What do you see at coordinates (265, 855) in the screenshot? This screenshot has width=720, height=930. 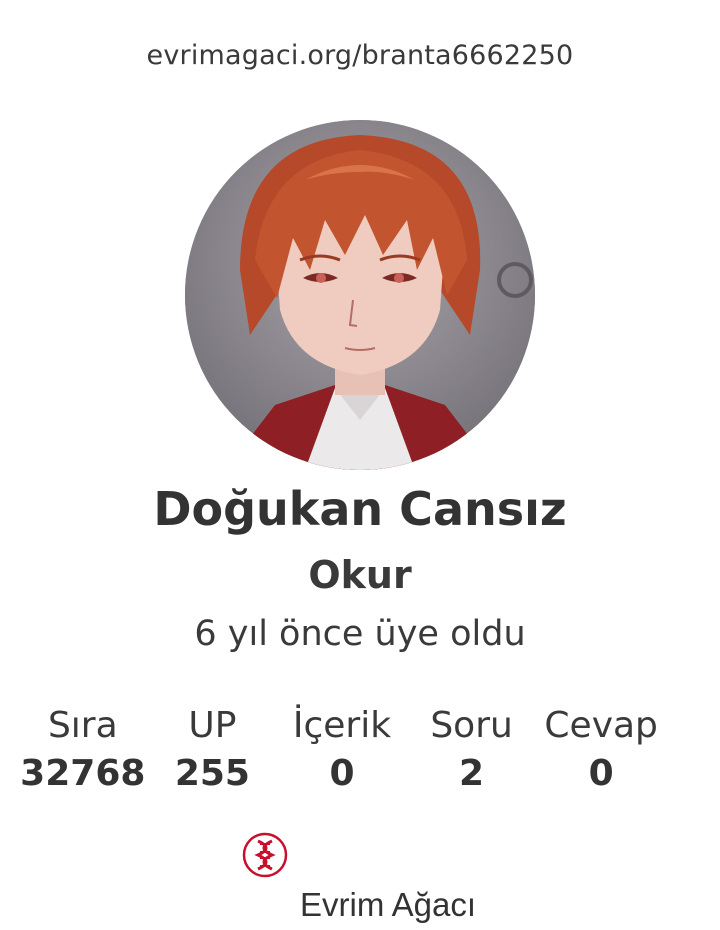 I see `dna-icon` at bounding box center [265, 855].